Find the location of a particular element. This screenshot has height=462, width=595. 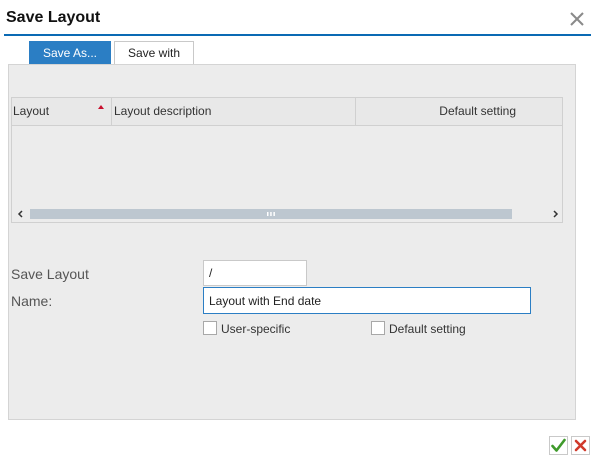

ok-button is located at coordinates (558, 445).